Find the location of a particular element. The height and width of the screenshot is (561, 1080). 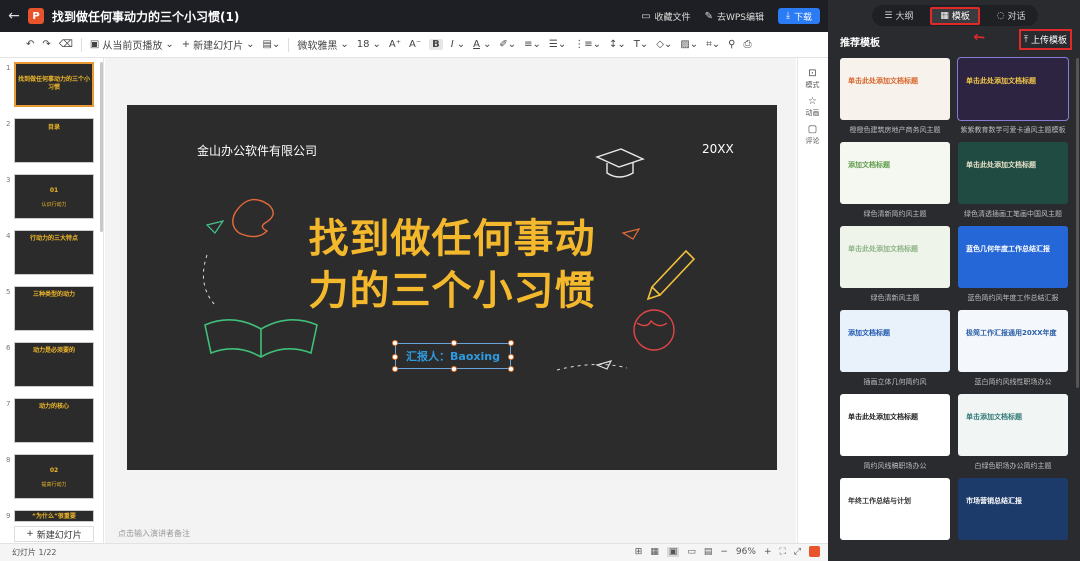

thumbnail-scrollbar is located at coordinates (101, 147).